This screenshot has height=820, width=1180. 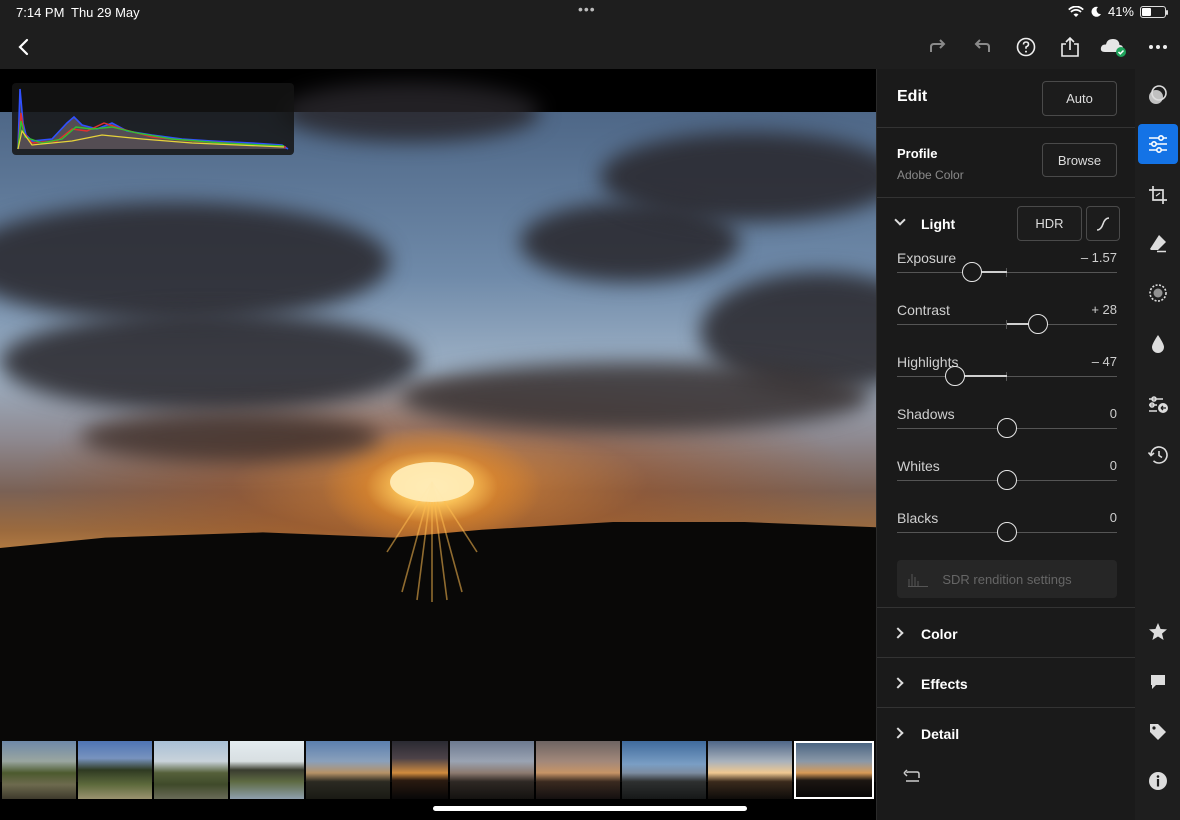 What do you see at coordinates (930, 175) in the screenshot?
I see `profile-value: Adobe Color` at bounding box center [930, 175].